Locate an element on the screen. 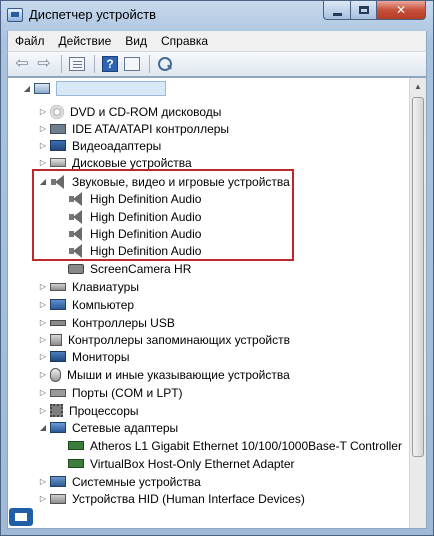 This screenshot has height=536, width=434. scroll-up-icon: ▲ is located at coordinates (418, 86).